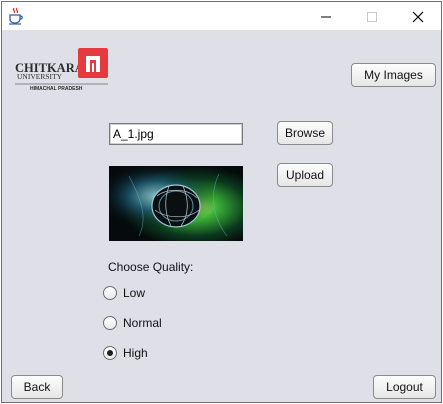 The width and height of the screenshot is (443, 404). I want to click on minimize-icon, so click(326, 17).